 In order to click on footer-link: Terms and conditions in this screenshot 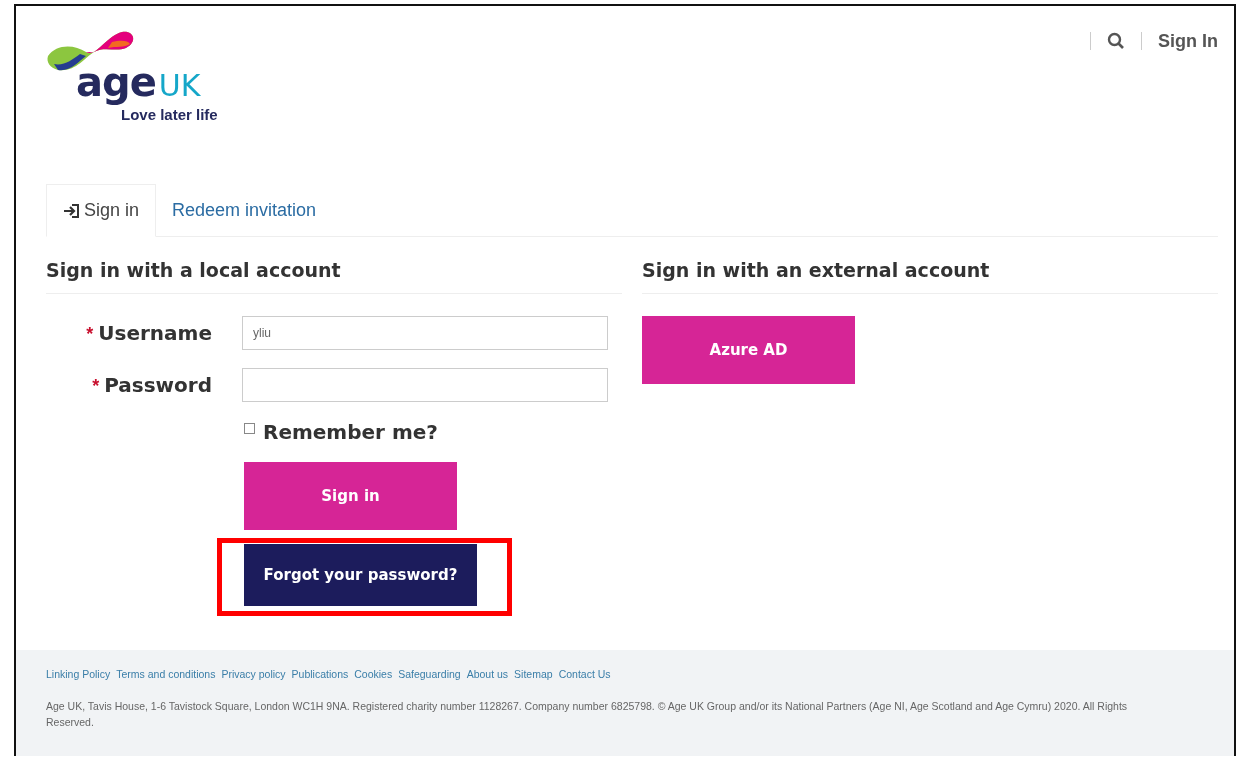, I will do `click(166, 674)`.